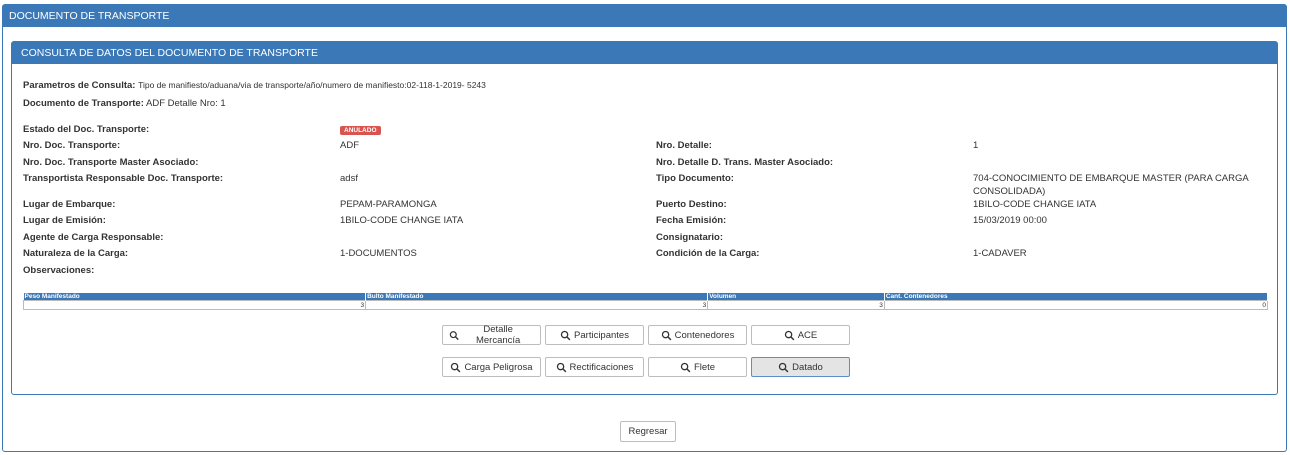 This screenshot has height=455, width=1290. What do you see at coordinates (76, 253) in the screenshot?
I see `naturaleza-label: Naturaleza de la Carga:` at bounding box center [76, 253].